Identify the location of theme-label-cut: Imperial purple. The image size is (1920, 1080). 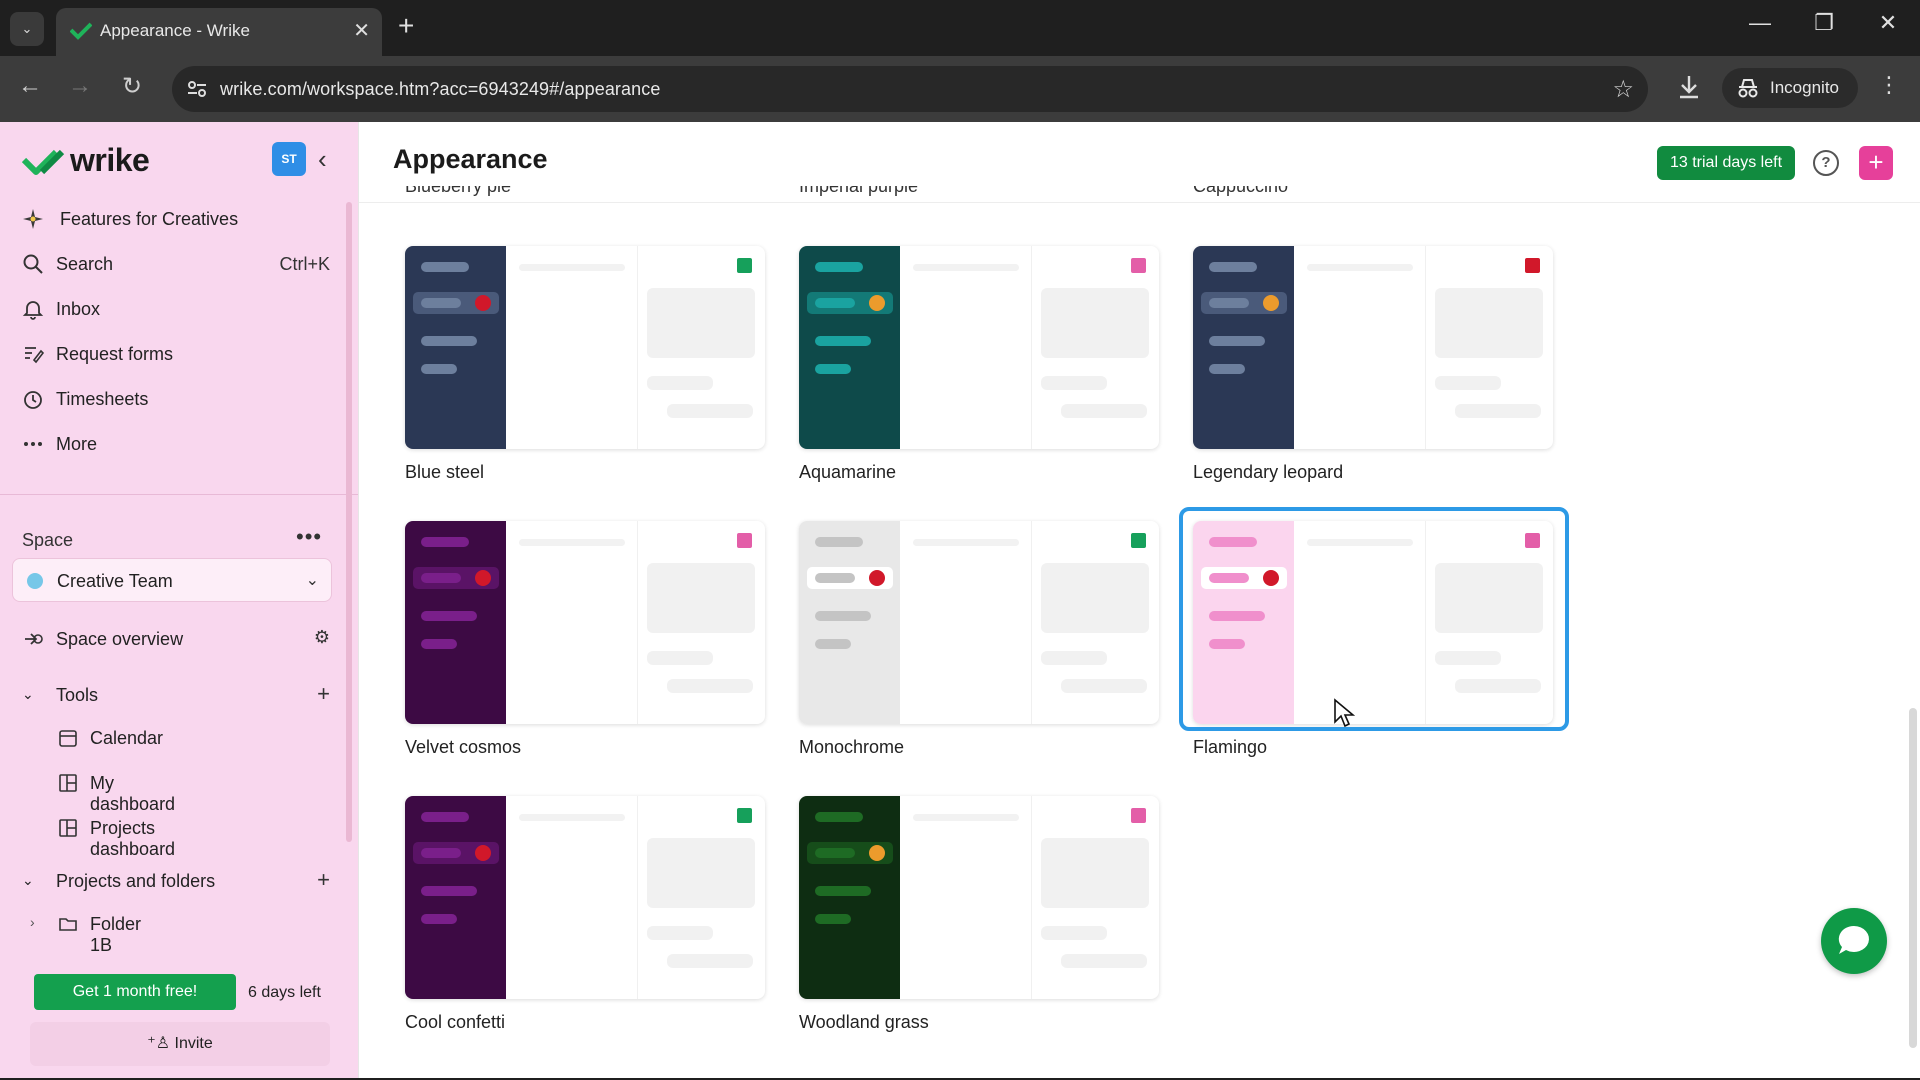
(859, 191).